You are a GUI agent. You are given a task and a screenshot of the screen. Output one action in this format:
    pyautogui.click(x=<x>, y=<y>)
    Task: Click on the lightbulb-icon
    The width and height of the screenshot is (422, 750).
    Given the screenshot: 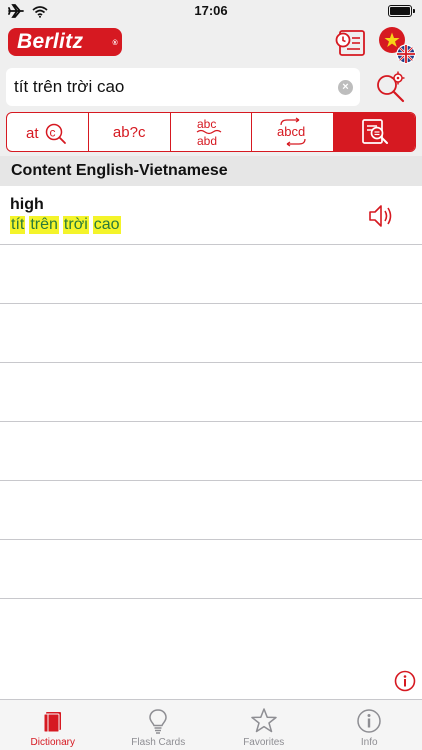 What is the action you would take?
    pyautogui.click(x=158, y=721)
    